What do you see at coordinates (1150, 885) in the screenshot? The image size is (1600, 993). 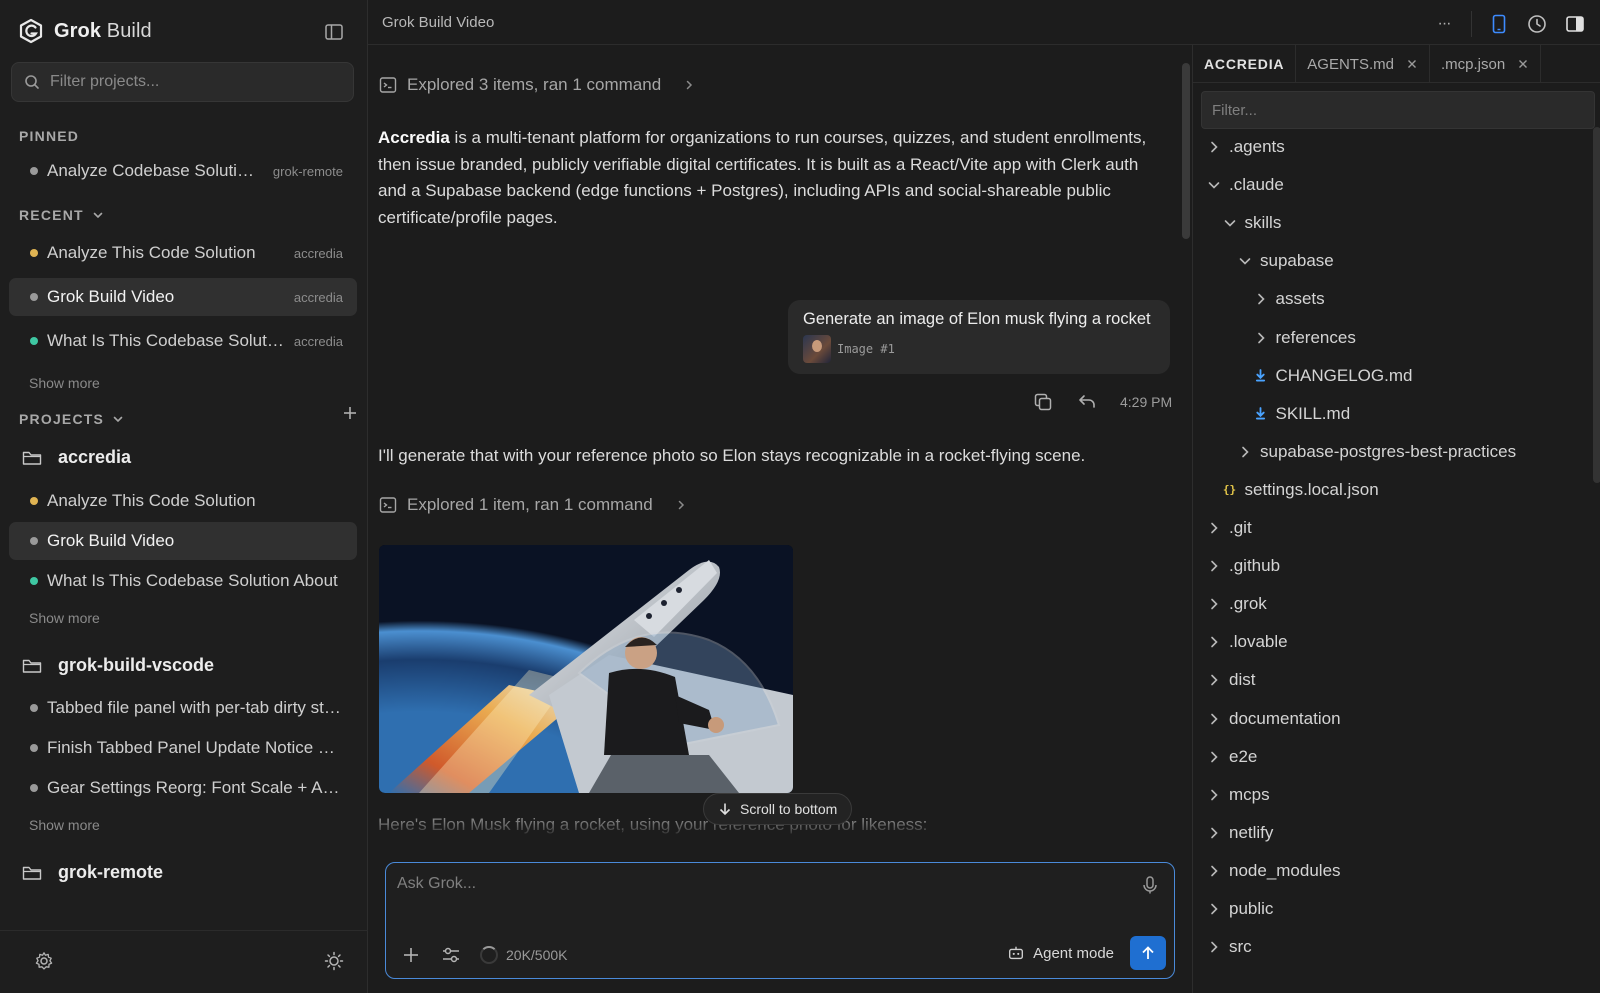 I see `microphone-icon` at bounding box center [1150, 885].